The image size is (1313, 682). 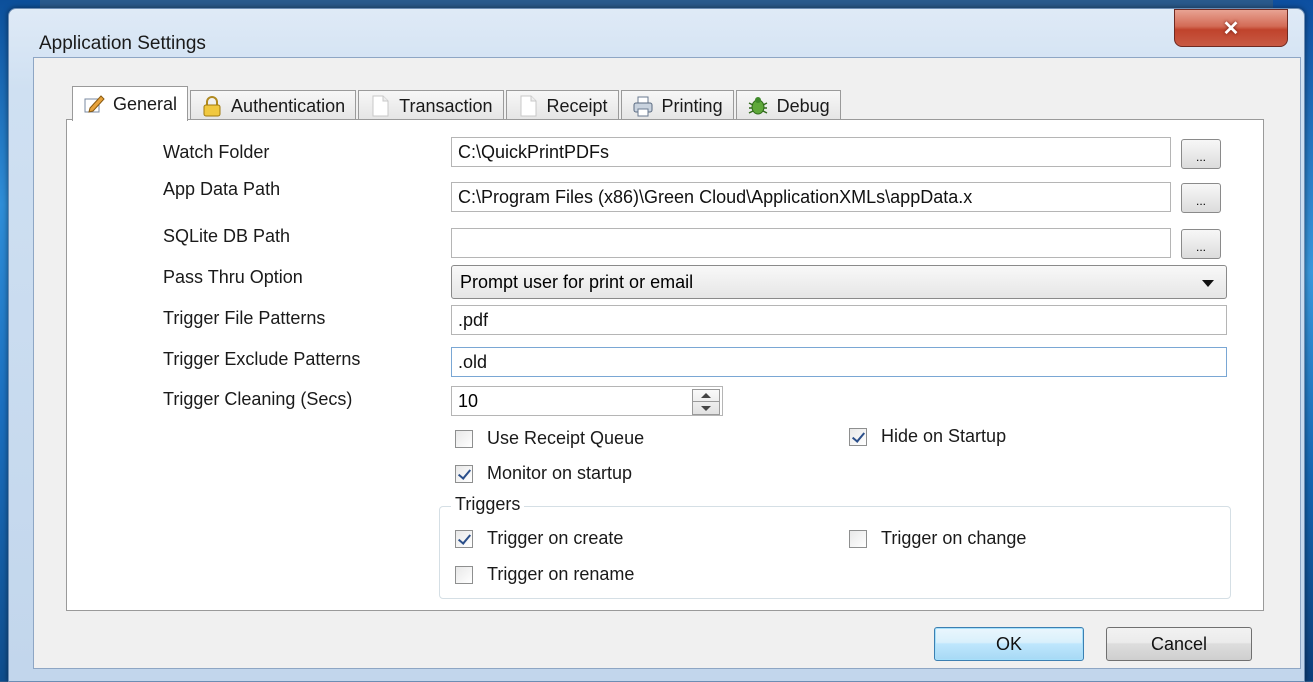 I want to click on trigger-cleaning-spinner: 10, so click(x=587, y=401).